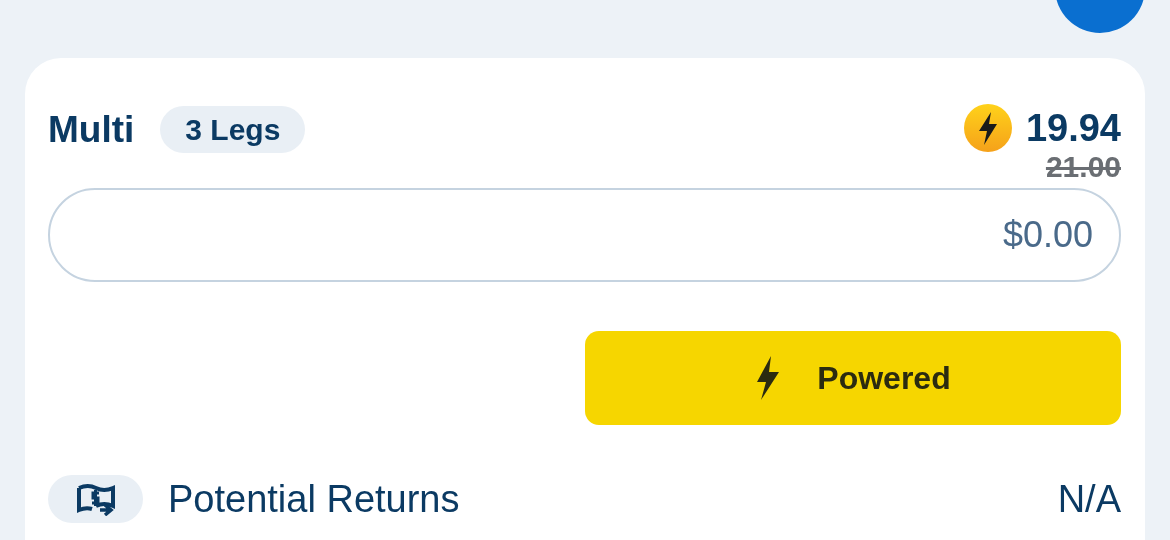 The image size is (1170, 540). I want to click on money-icon, so click(95, 499).